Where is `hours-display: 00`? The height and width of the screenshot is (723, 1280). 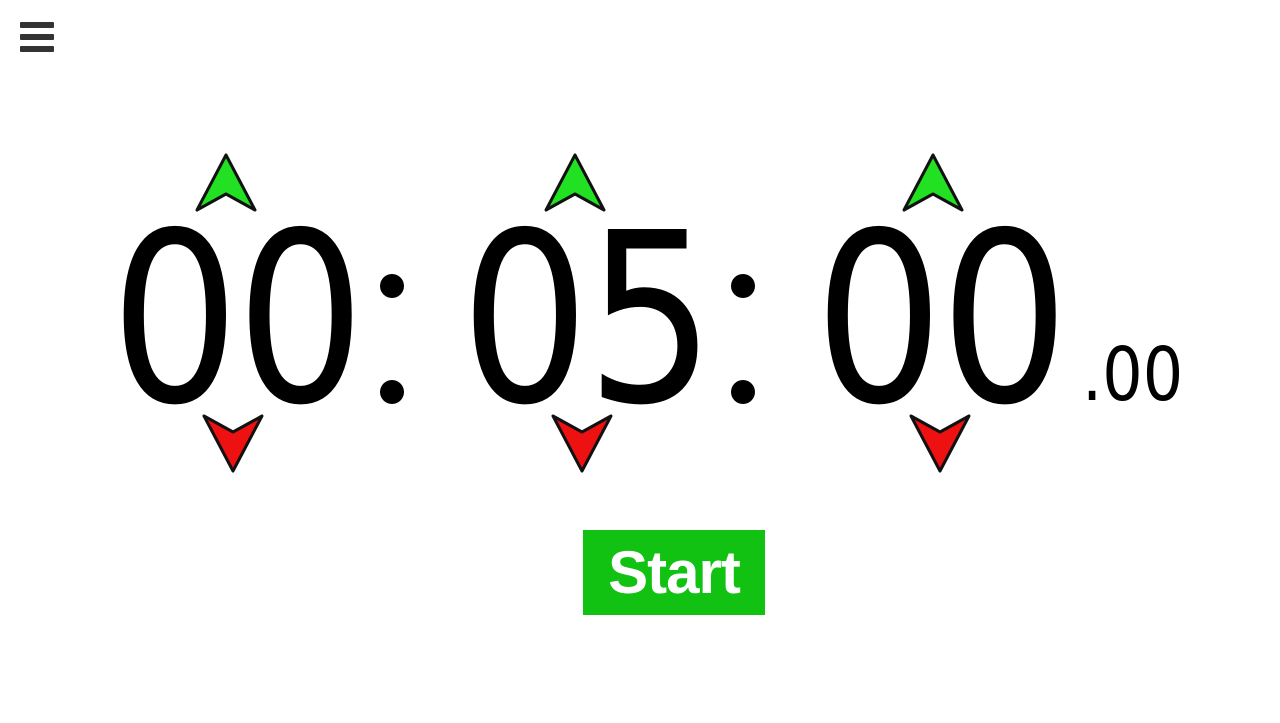
hours-display: 00 is located at coordinates (237, 319).